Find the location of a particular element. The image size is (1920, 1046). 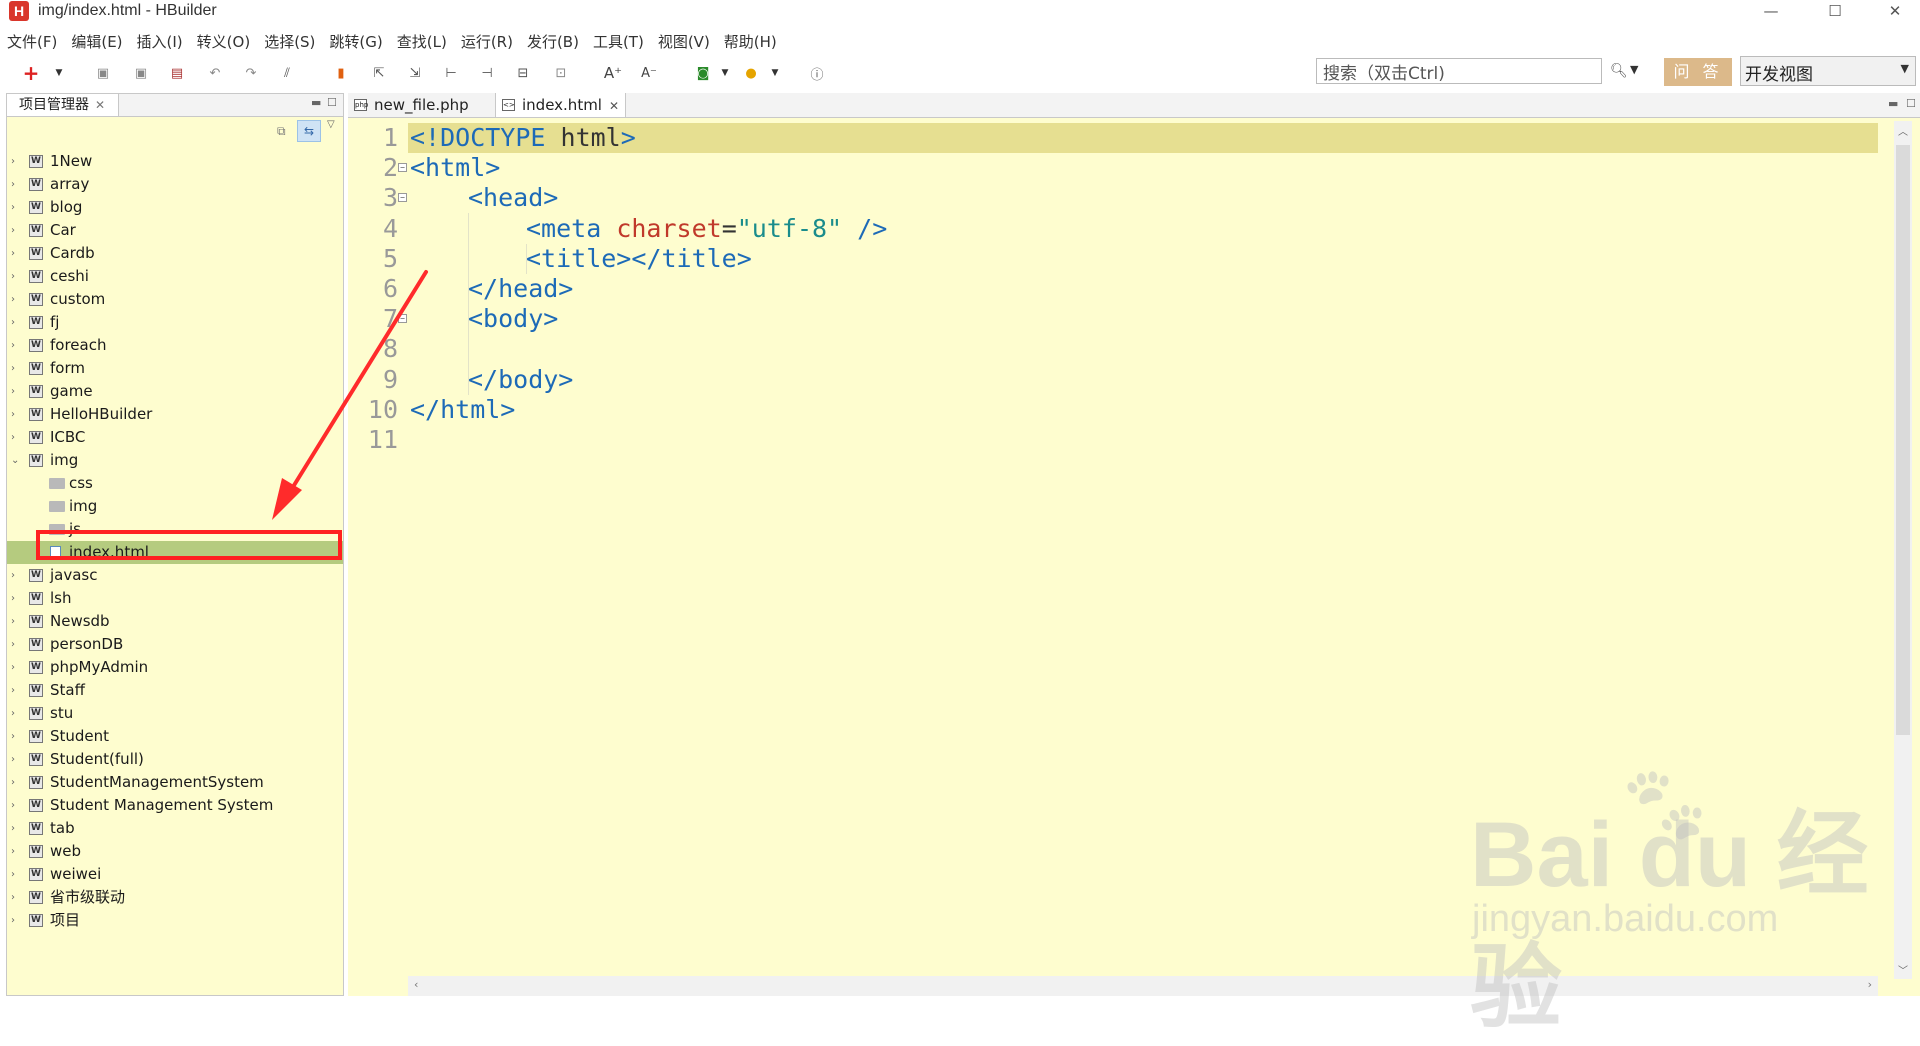

tree-item: › Wjavasc is located at coordinates (175, 575).